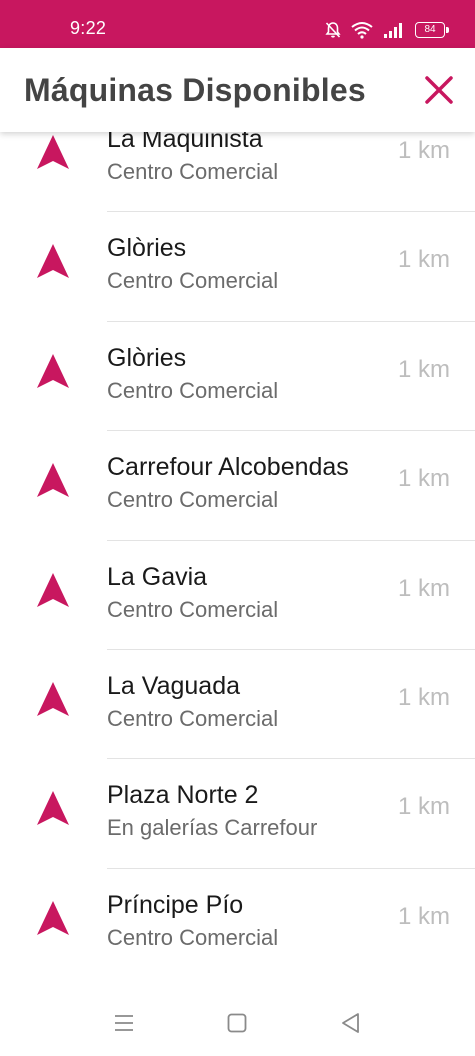  What do you see at coordinates (173, 685) in the screenshot?
I see `location-name: La Vaguada` at bounding box center [173, 685].